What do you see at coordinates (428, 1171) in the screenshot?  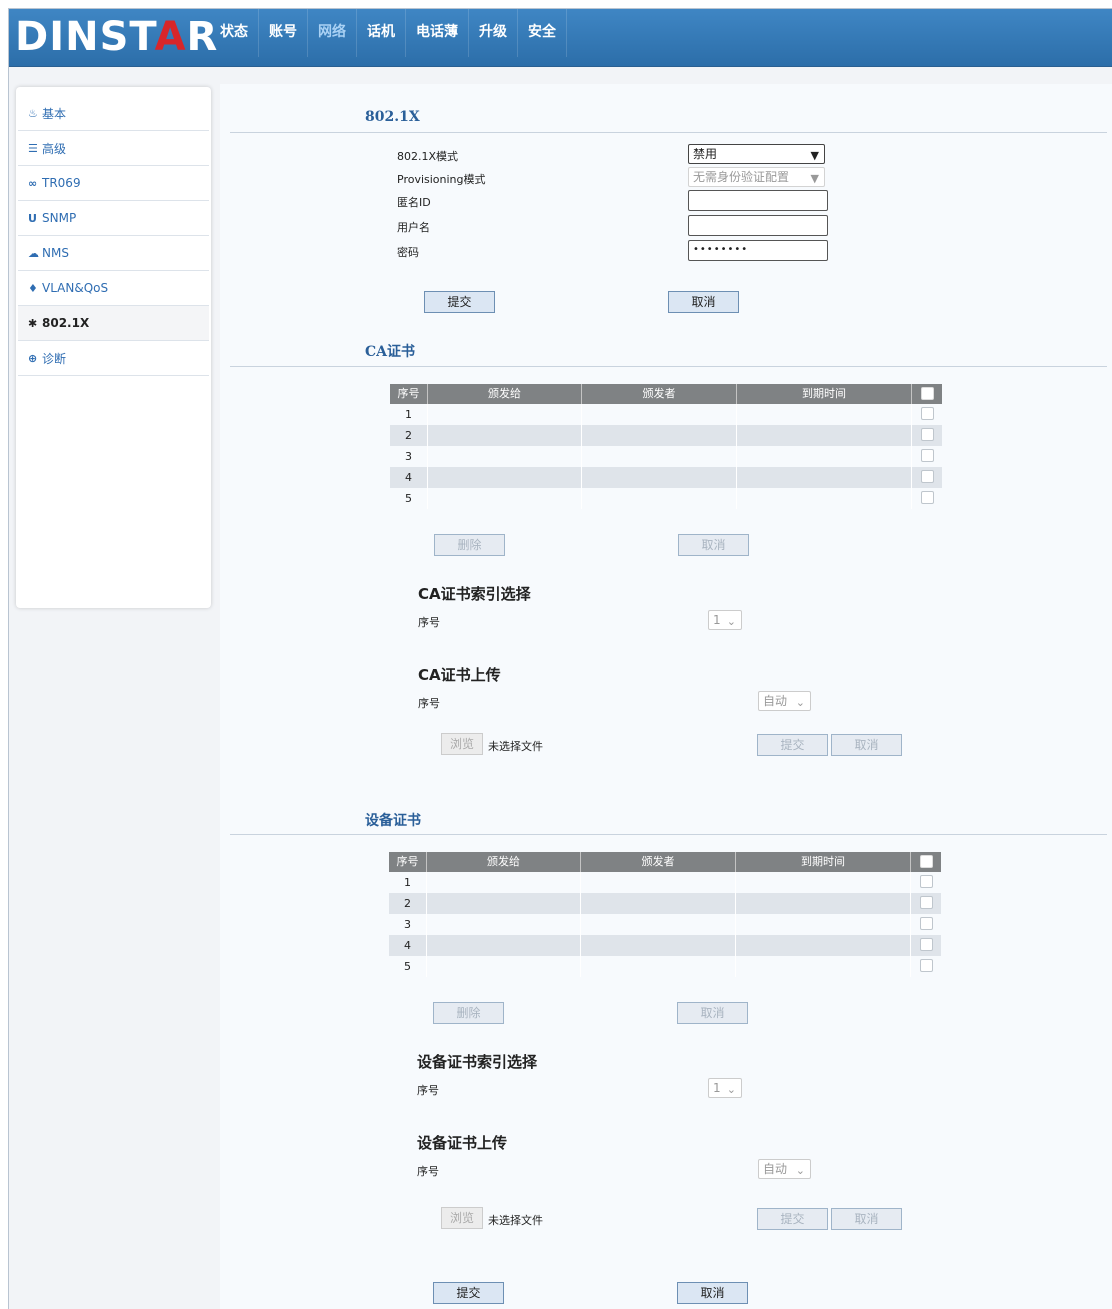 I see `device-upload-label: 序号` at bounding box center [428, 1171].